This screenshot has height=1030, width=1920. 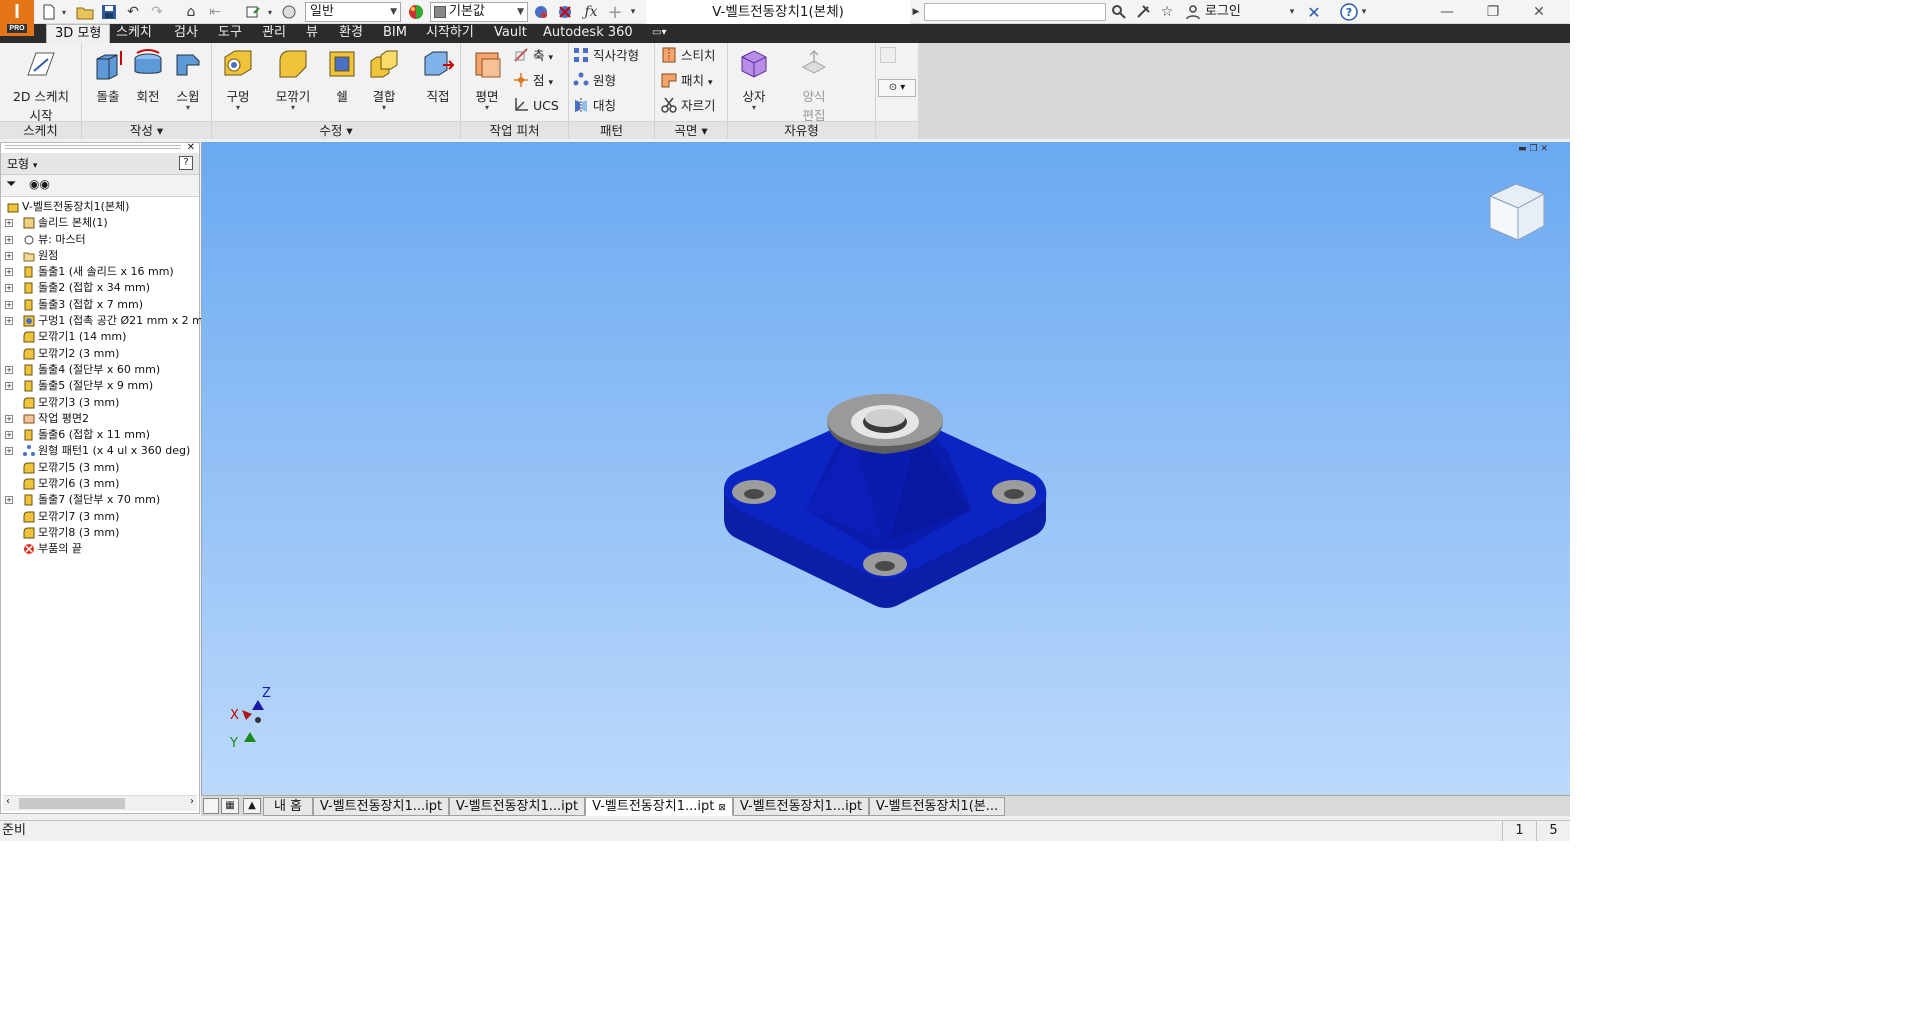 I want to click on scroll-thumb, so click(x=72, y=803).